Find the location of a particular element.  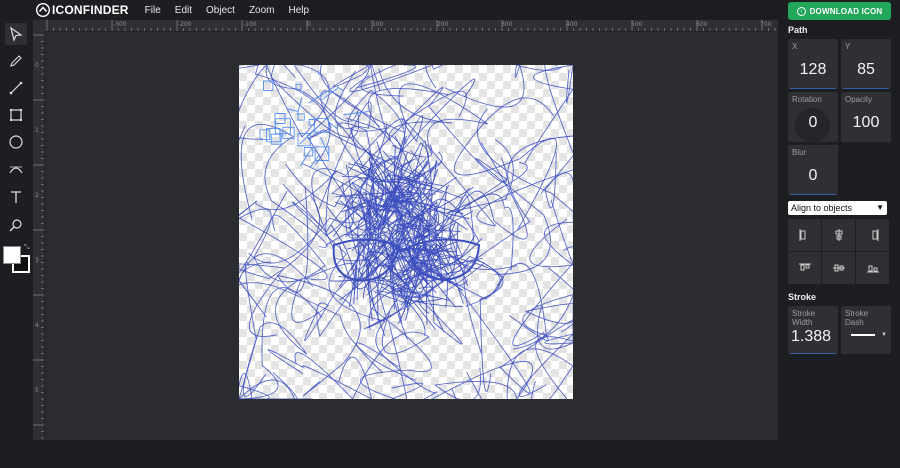

align-middle-vertical-button is located at coordinates (838, 268).